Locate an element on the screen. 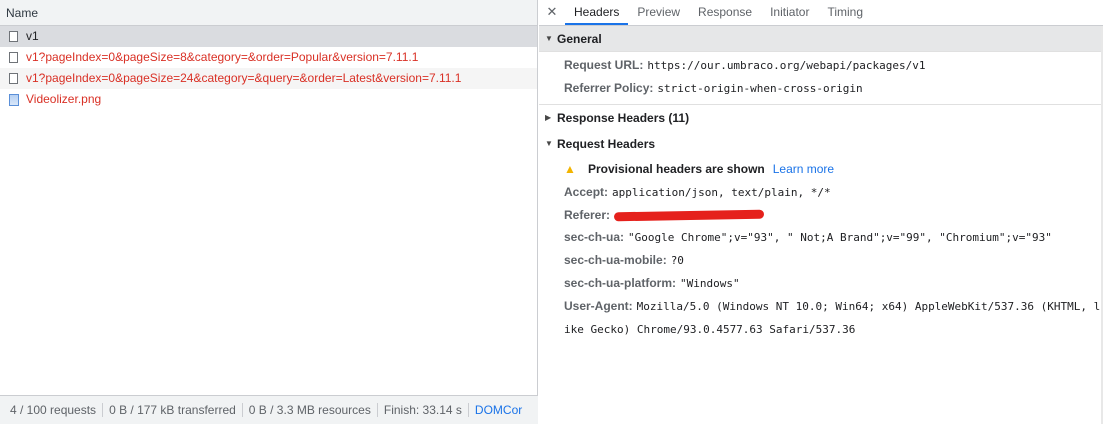  header-key: Referrer Policy: is located at coordinates (609, 88).